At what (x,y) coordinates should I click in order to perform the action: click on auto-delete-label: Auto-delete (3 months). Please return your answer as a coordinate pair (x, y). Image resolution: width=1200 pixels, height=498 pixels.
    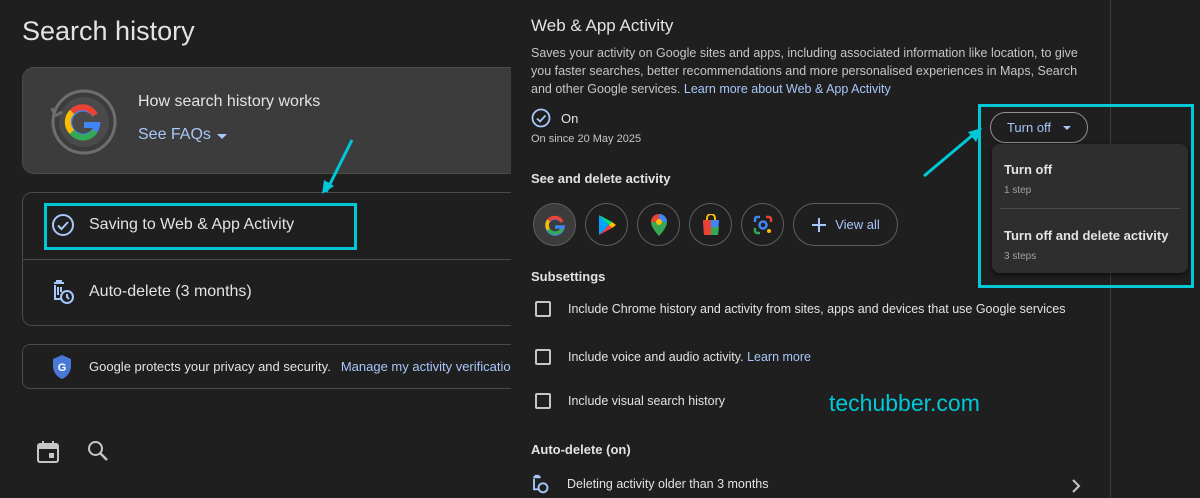
    Looking at the image, I should click on (170, 291).